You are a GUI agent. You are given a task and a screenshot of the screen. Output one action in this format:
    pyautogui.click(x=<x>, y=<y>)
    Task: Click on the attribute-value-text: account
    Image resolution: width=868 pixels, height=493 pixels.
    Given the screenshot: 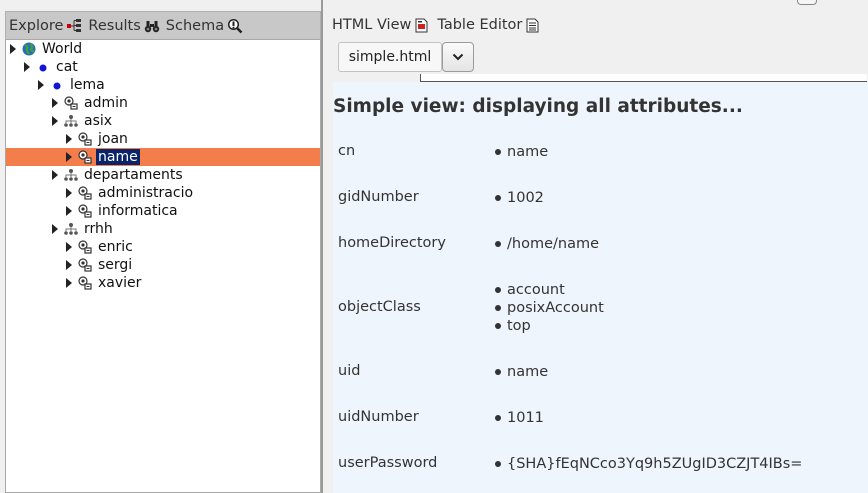 What is the action you would take?
    pyautogui.click(x=536, y=290)
    